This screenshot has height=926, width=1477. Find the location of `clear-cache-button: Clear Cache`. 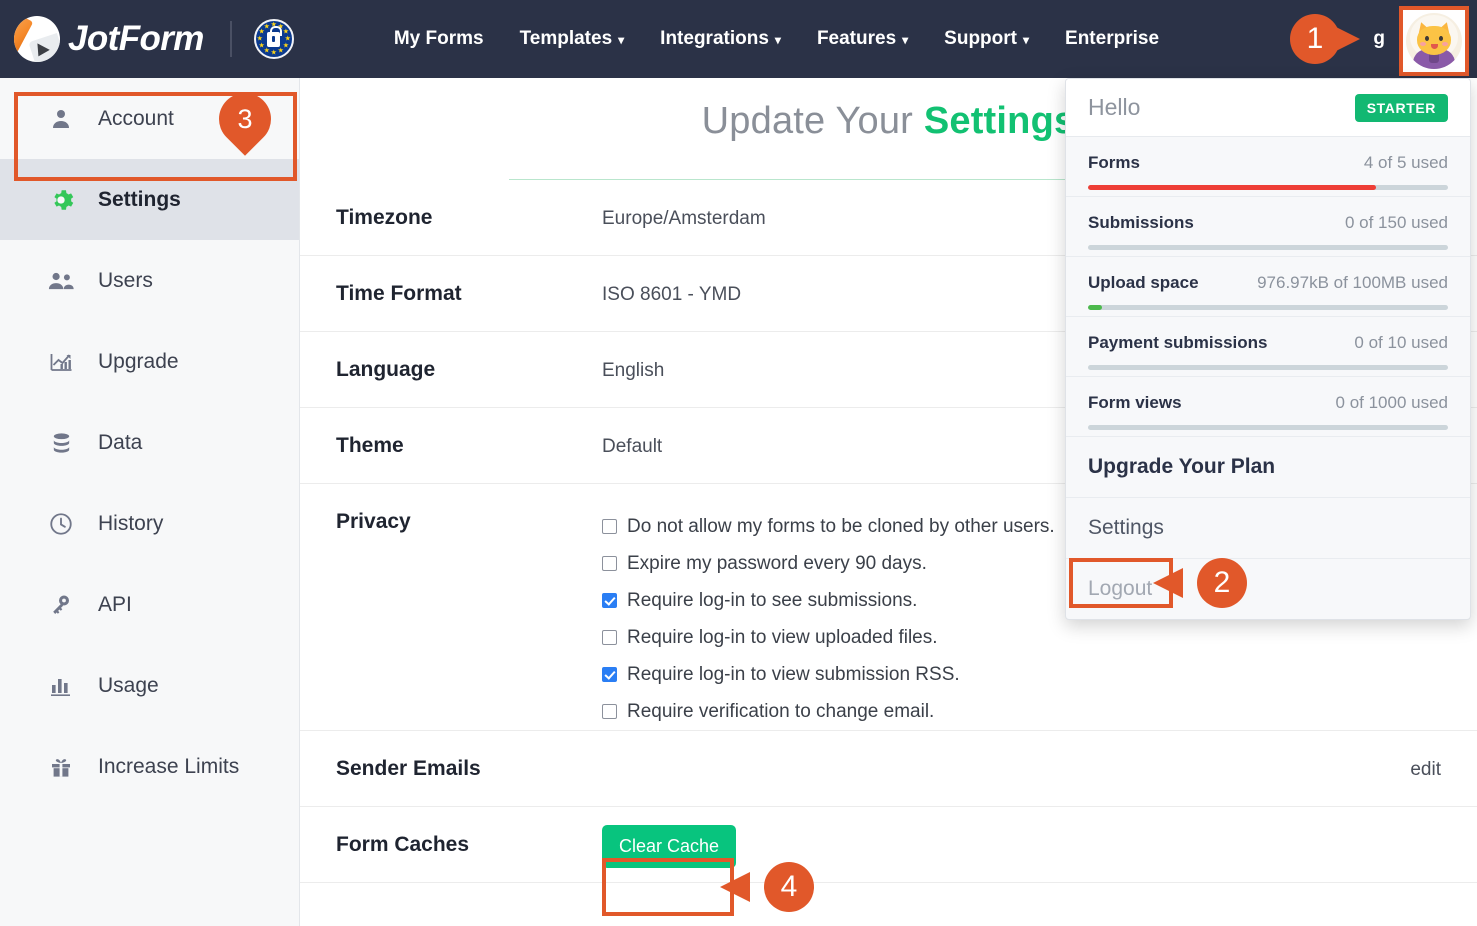

clear-cache-button: Clear Cache is located at coordinates (669, 846).